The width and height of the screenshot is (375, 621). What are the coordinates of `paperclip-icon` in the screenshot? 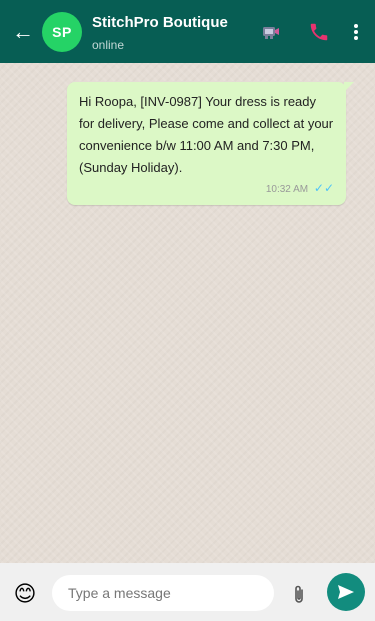 It's located at (299, 595).